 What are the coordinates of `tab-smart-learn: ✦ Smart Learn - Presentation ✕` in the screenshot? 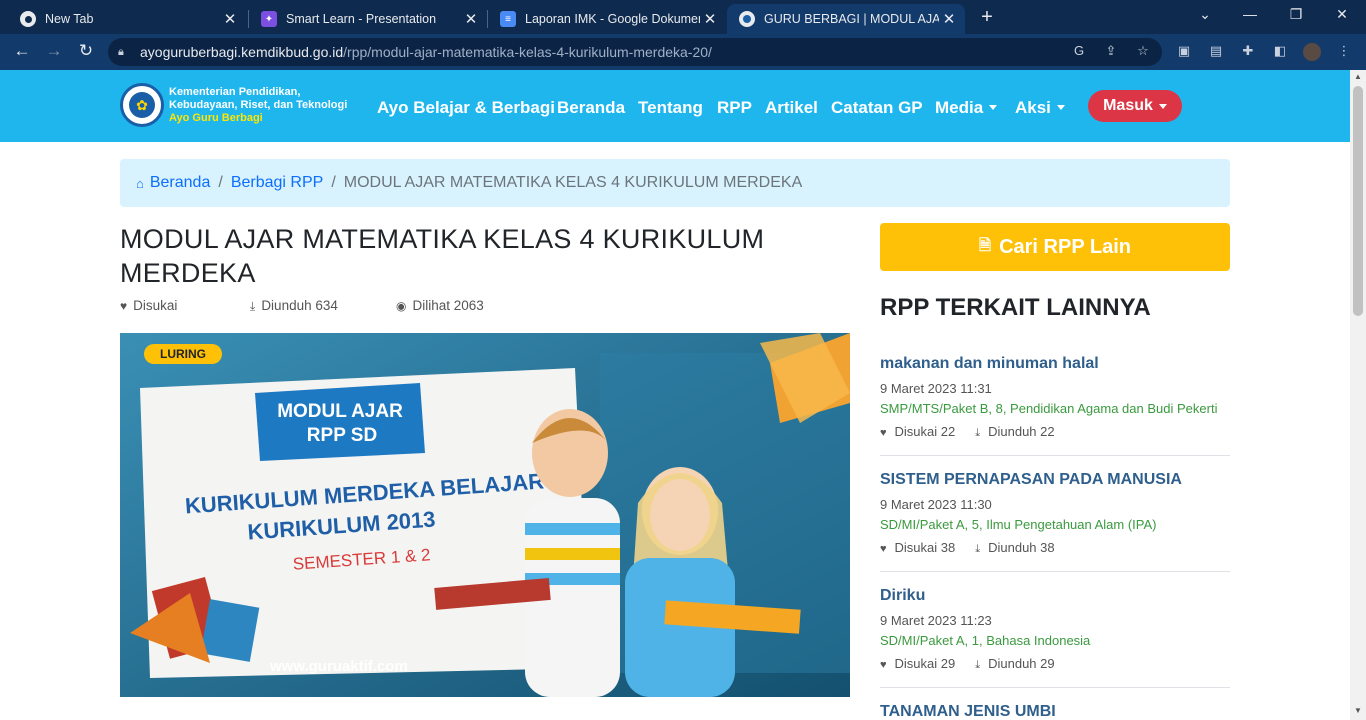 It's located at (368, 19).